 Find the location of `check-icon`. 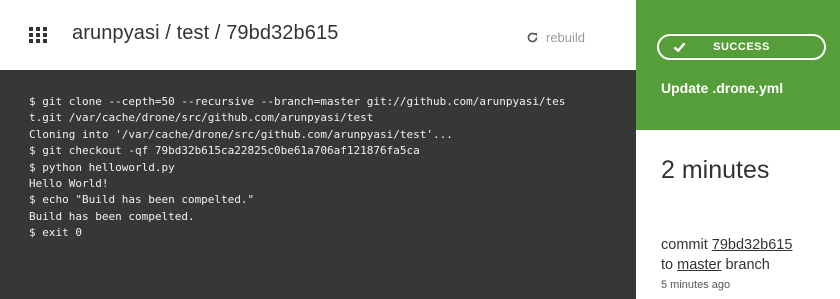

check-icon is located at coordinates (679, 47).